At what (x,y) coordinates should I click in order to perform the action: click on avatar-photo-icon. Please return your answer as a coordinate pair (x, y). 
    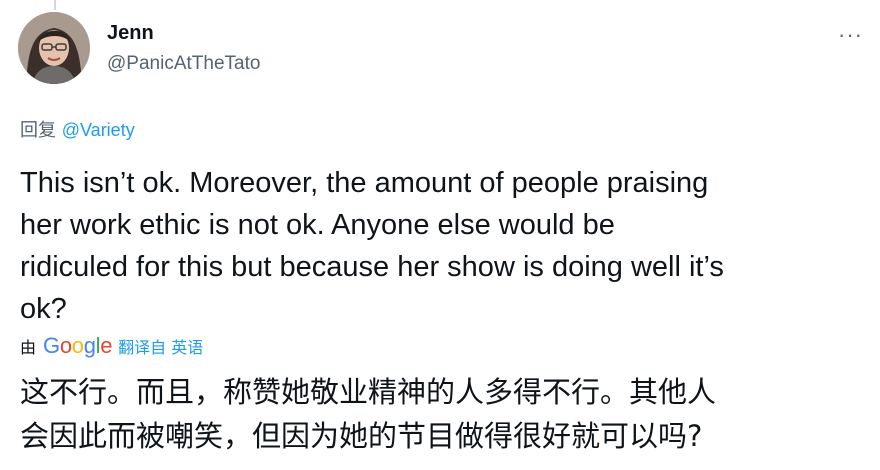
    Looking at the image, I should click on (54, 48).